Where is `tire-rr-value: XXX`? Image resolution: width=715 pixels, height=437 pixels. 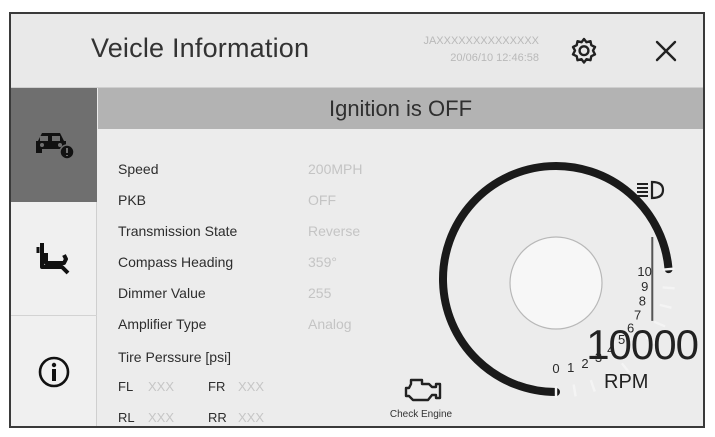 tire-rr-value: XXX is located at coordinates (251, 417).